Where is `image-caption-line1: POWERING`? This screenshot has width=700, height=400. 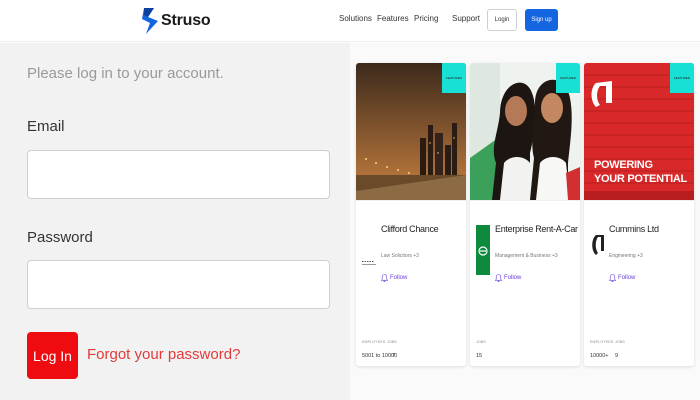
image-caption-line1: POWERING is located at coordinates (623, 165).